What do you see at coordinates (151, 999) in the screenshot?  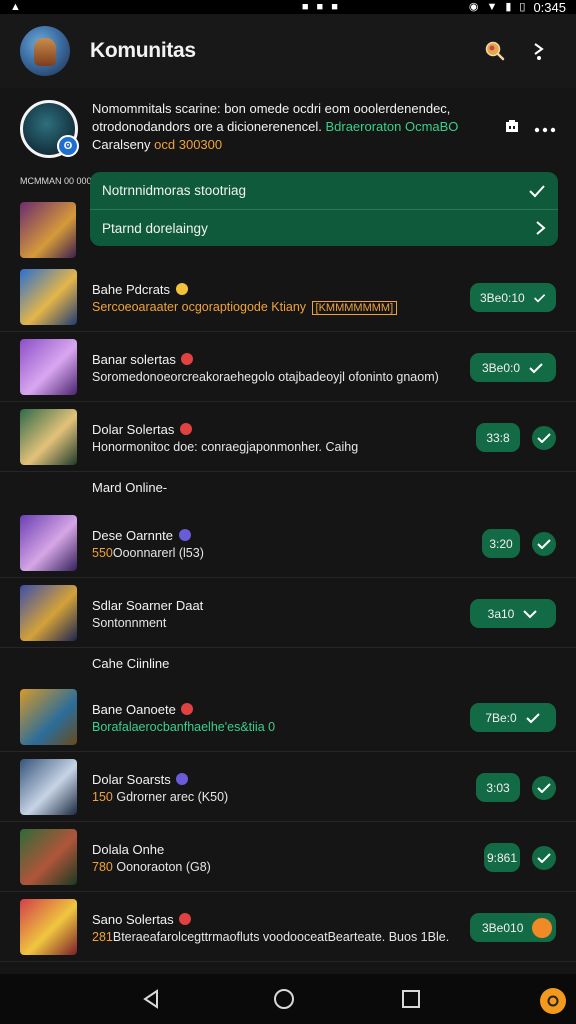 I see `back-icon` at bounding box center [151, 999].